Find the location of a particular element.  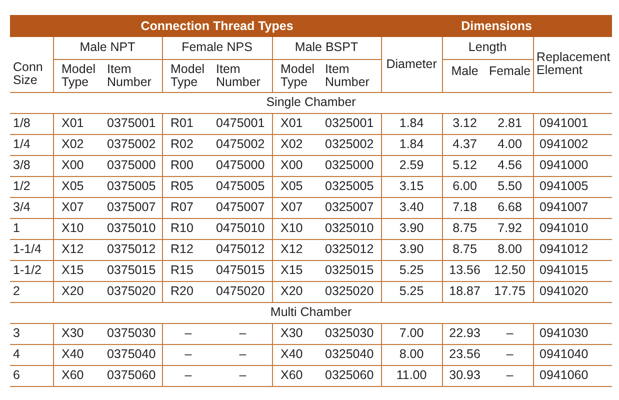

table-cell: R05 is located at coordinates (188, 186).